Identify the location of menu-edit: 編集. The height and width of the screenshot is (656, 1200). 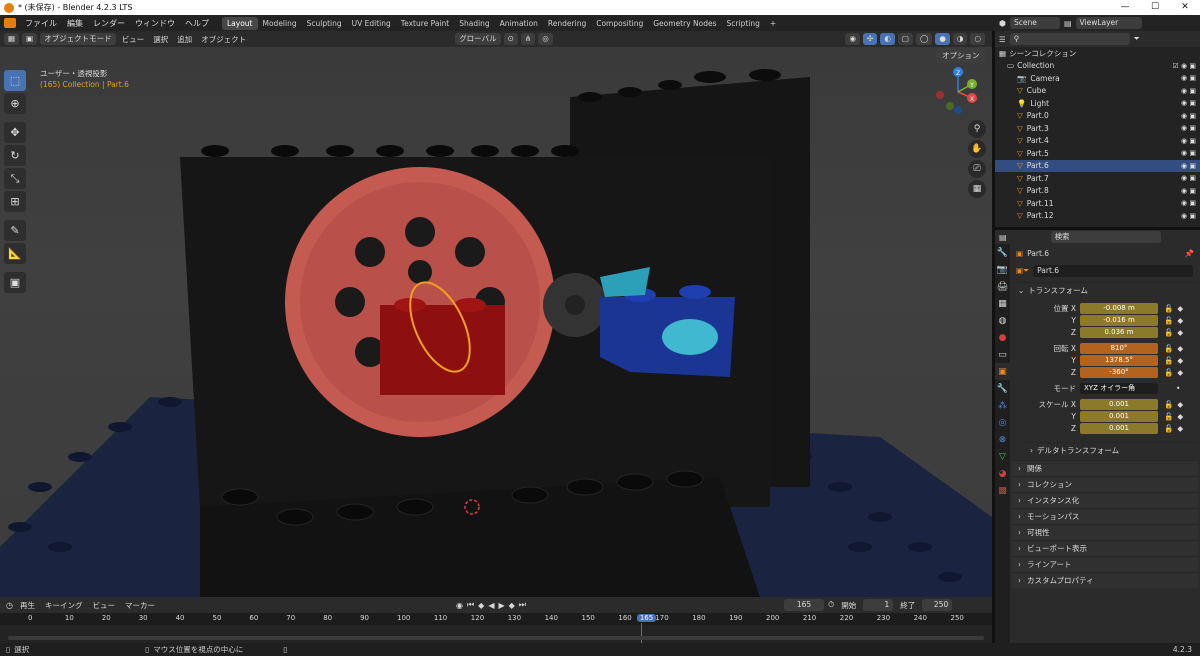
(75, 23).